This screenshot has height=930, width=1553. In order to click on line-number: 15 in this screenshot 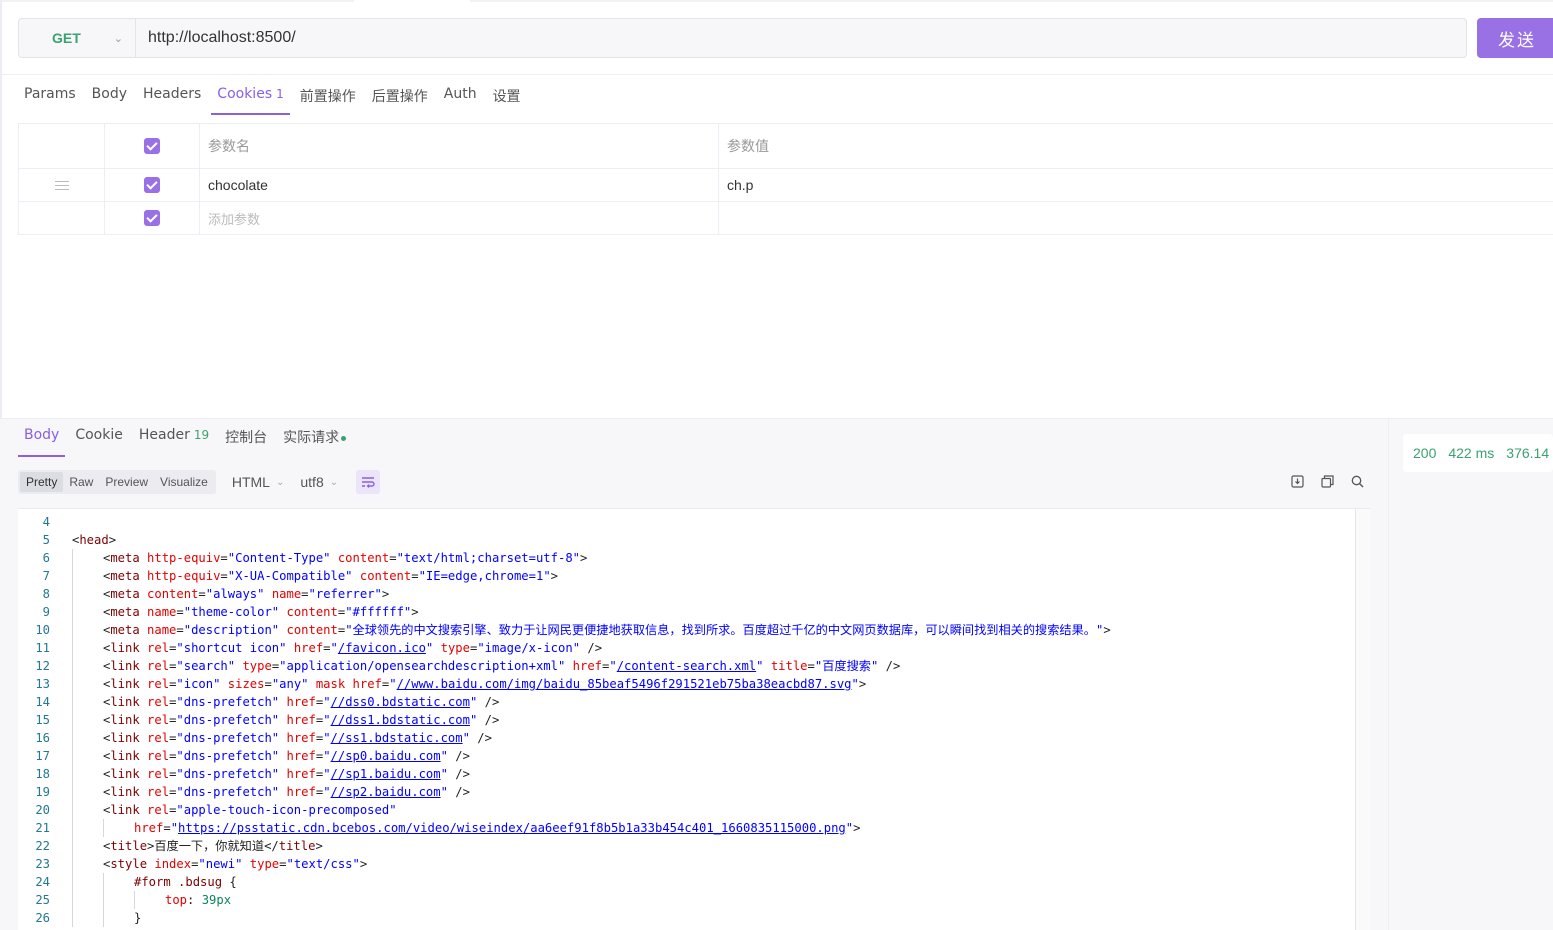, I will do `click(42, 720)`.